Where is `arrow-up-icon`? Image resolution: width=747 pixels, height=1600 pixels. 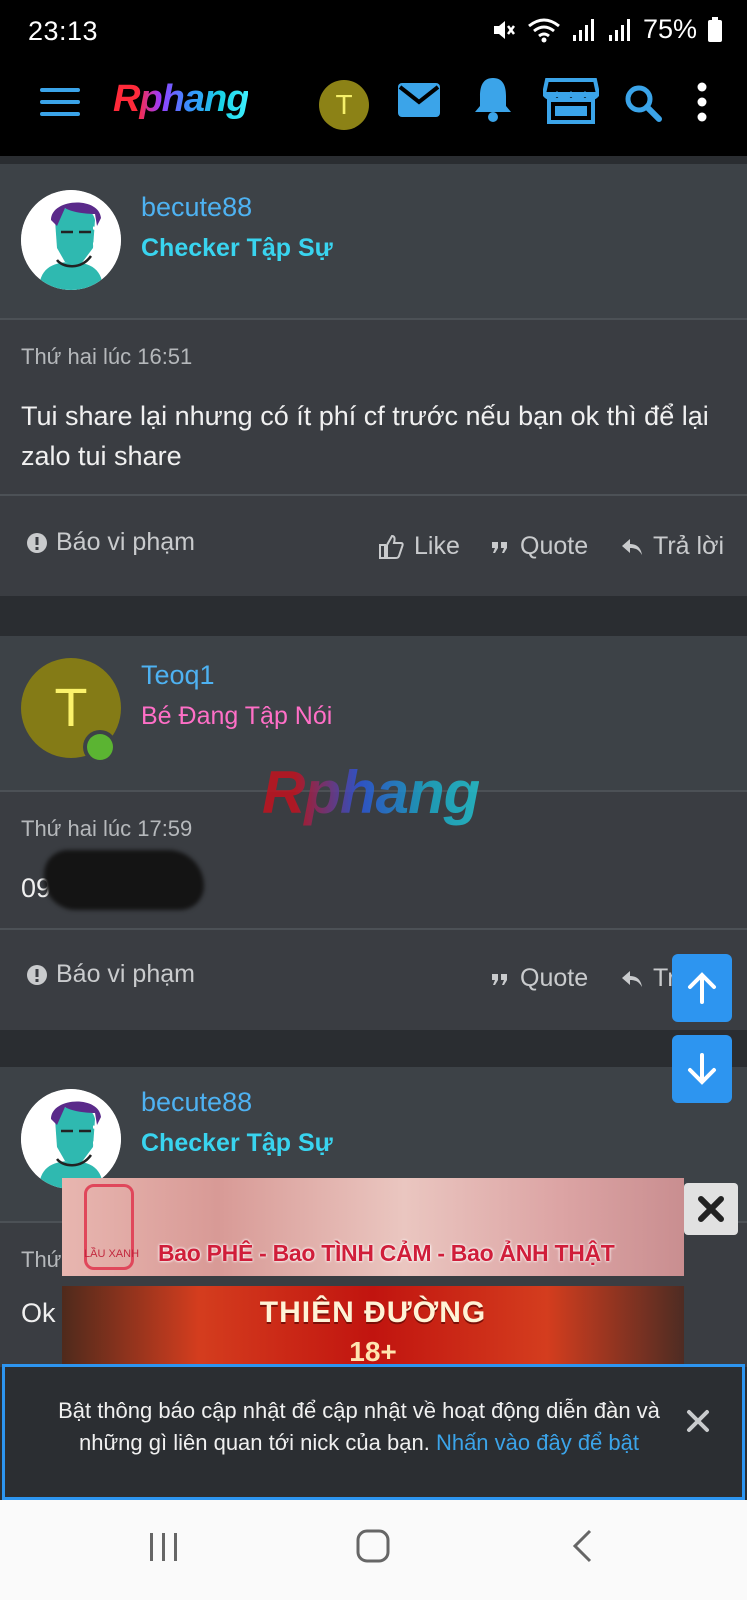
arrow-up-icon is located at coordinates (702, 988).